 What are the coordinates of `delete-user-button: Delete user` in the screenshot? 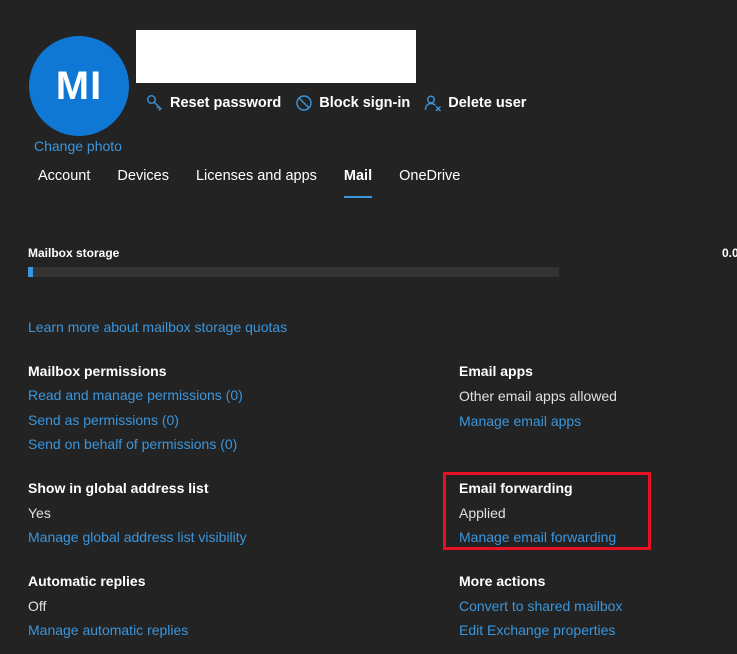 It's located at (475, 103).